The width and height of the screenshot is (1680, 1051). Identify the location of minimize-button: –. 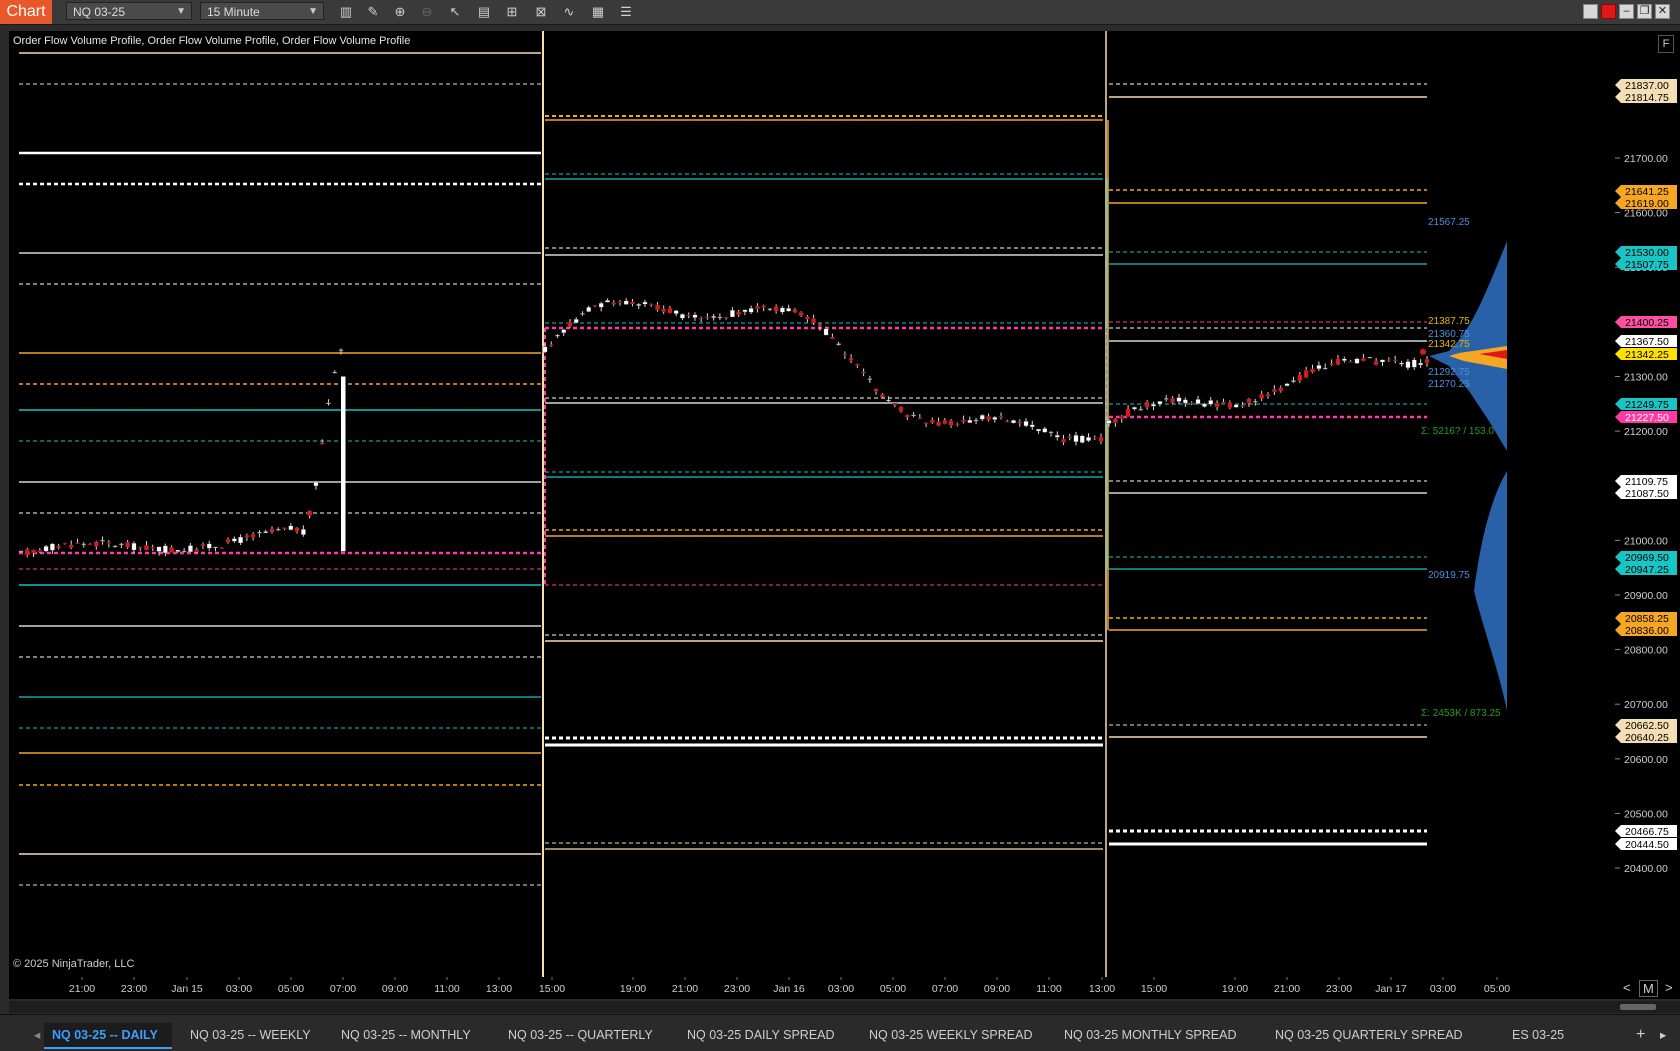
(1626, 11).